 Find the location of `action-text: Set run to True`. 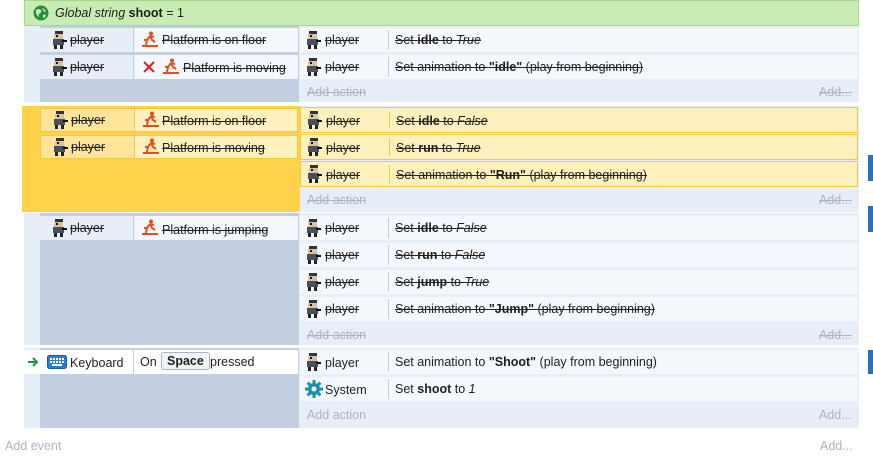

action-text: Set run to True is located at coordinates (438, 148).